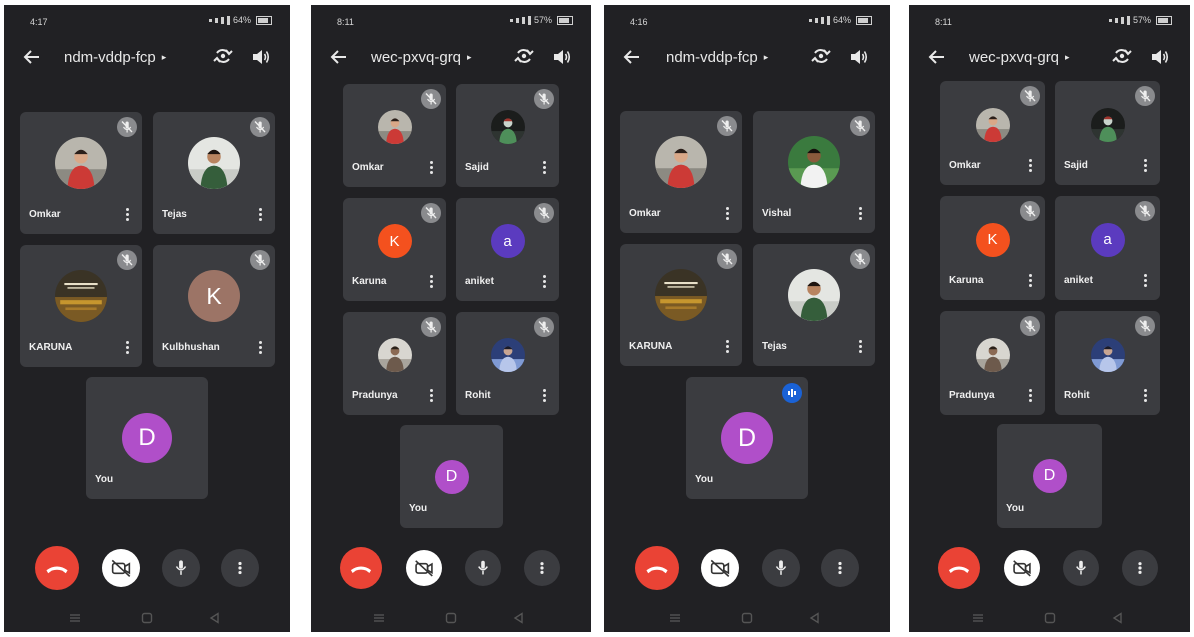  What do you see at coordinates (992, 354) in the screenshot?
I see `profile-photo` at bounding box center [992, 354].